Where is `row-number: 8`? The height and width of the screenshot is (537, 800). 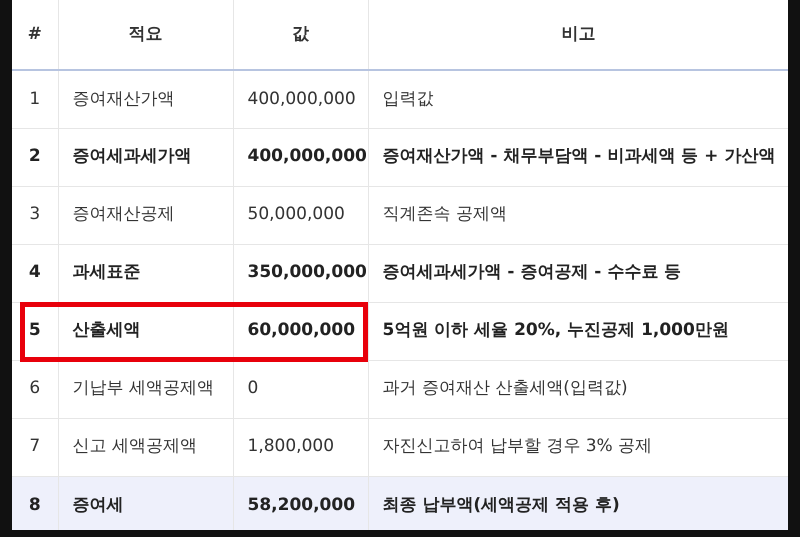 row-number: 8 is located at coordinates (35, 503).